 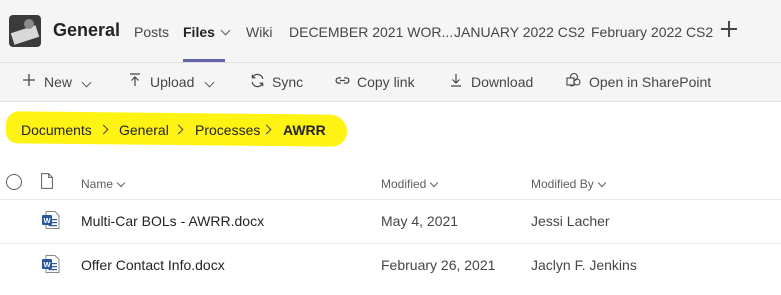 I want to click on select-all-checkbox, so click(x=14, y=182).